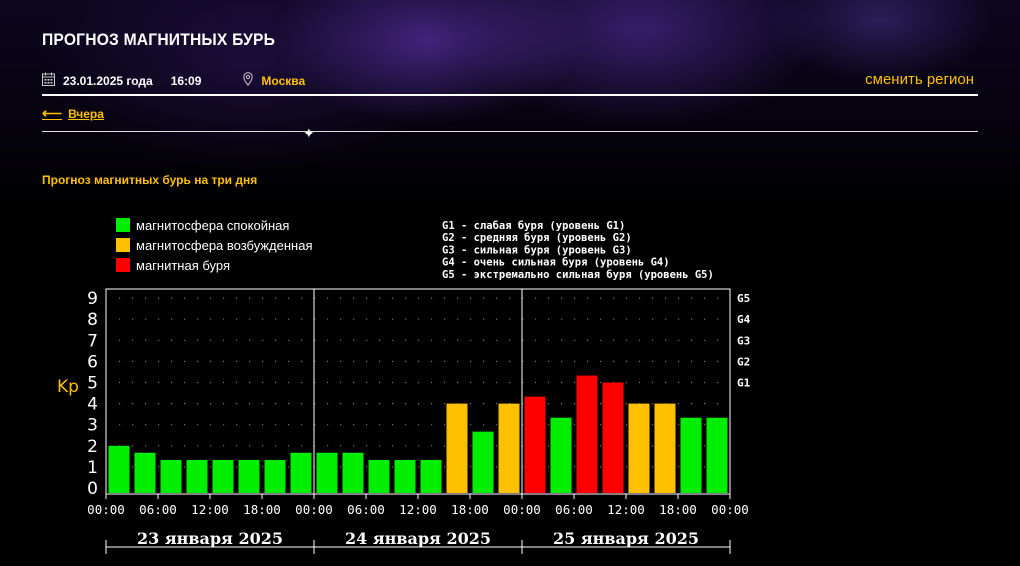 This screenshot has height=566, width=1020. I want to click on y-tick-label: 9, so click(92, 299).